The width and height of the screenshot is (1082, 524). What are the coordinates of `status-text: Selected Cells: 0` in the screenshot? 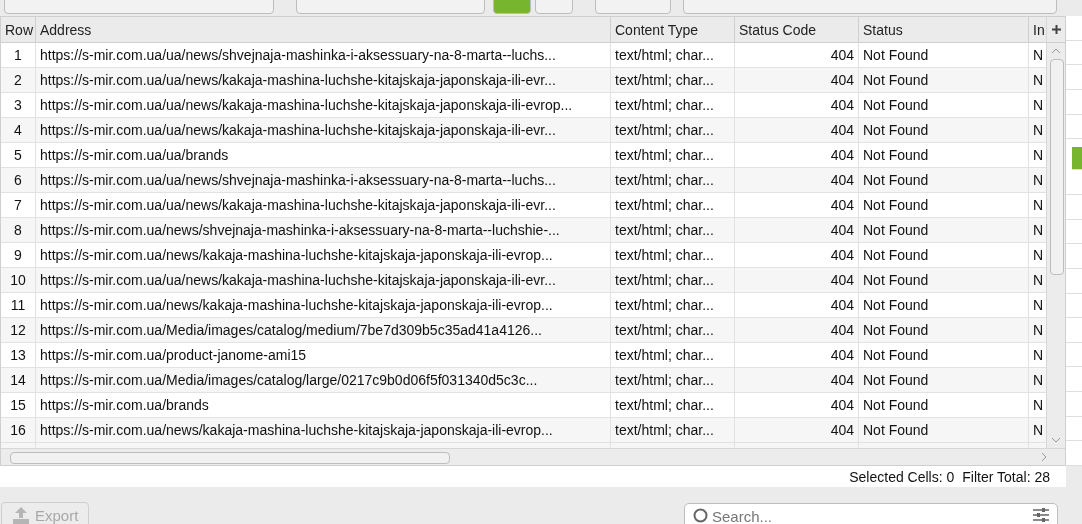 It's located at (902, 476).